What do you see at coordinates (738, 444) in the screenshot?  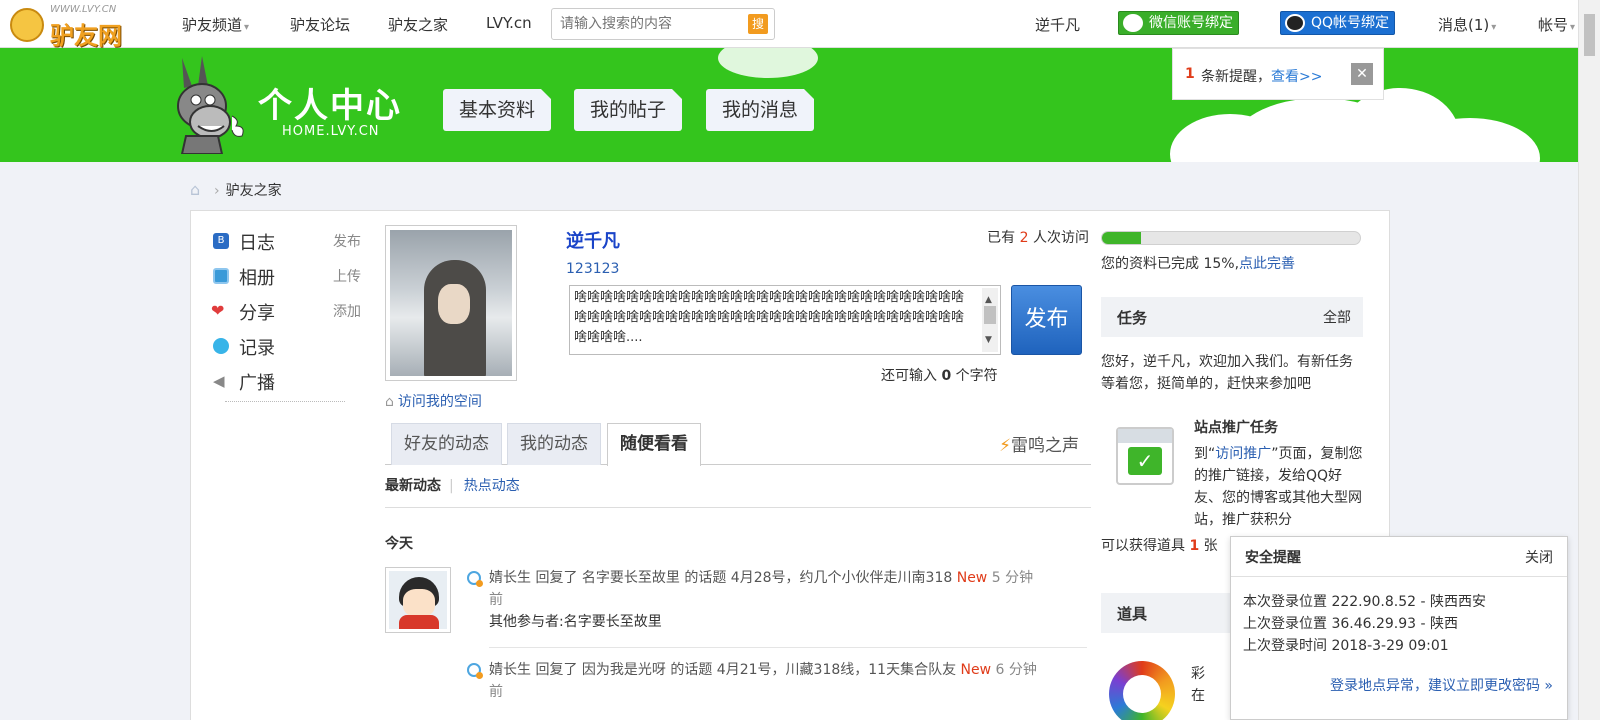 I see `feed-tabs: 好友的动态 我的动态 随便看看 ⚡雷鸣之声` at bounding box center [738, 444].